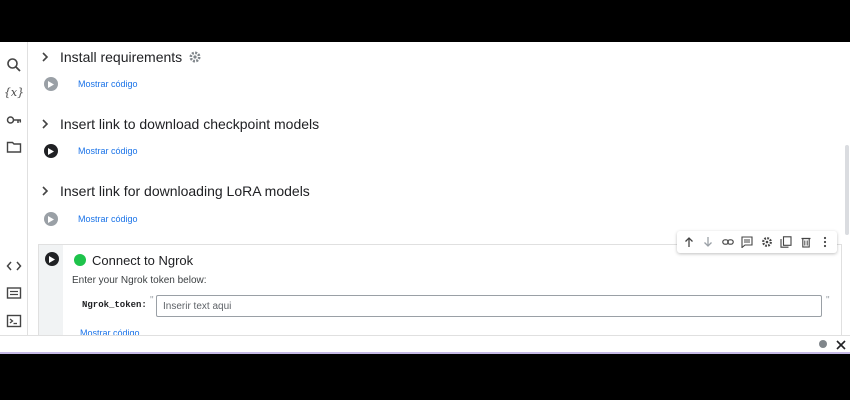  What do you see at coordinates (80, 260) in the screenshot?
I see `status-dot-icon` at bounding box center [80, 260].